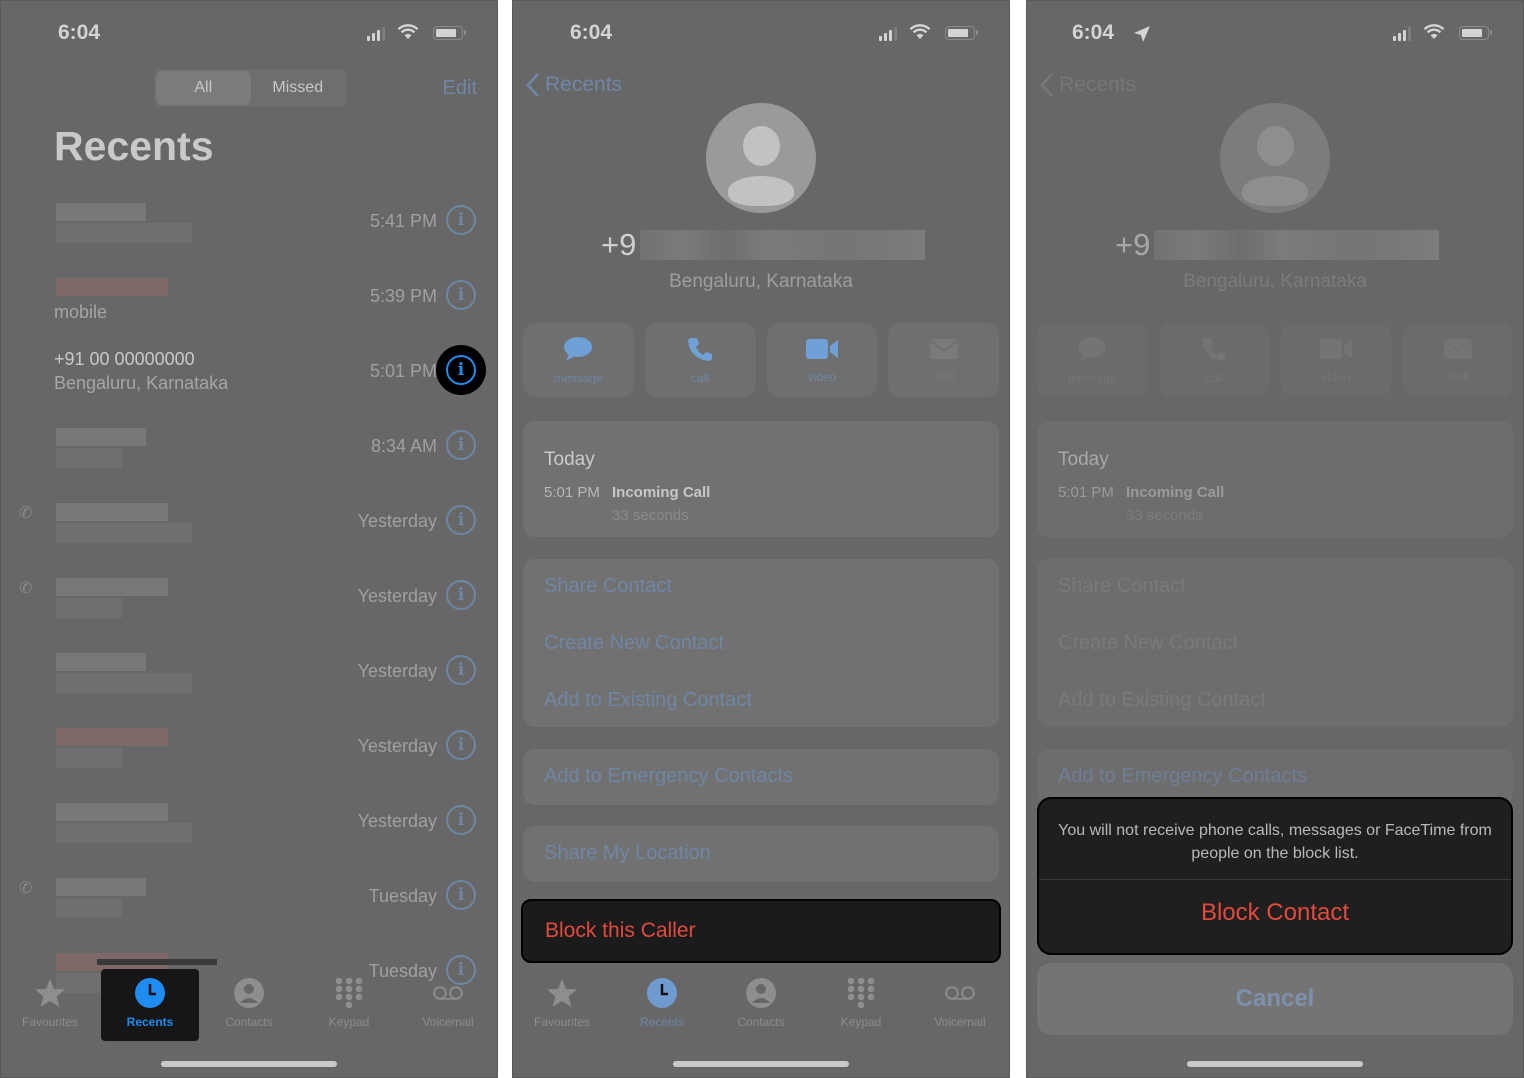 This screenshot has height=1078, width=1524. I want to click on block-contact-button: Block Contact, so click(1275, 913).